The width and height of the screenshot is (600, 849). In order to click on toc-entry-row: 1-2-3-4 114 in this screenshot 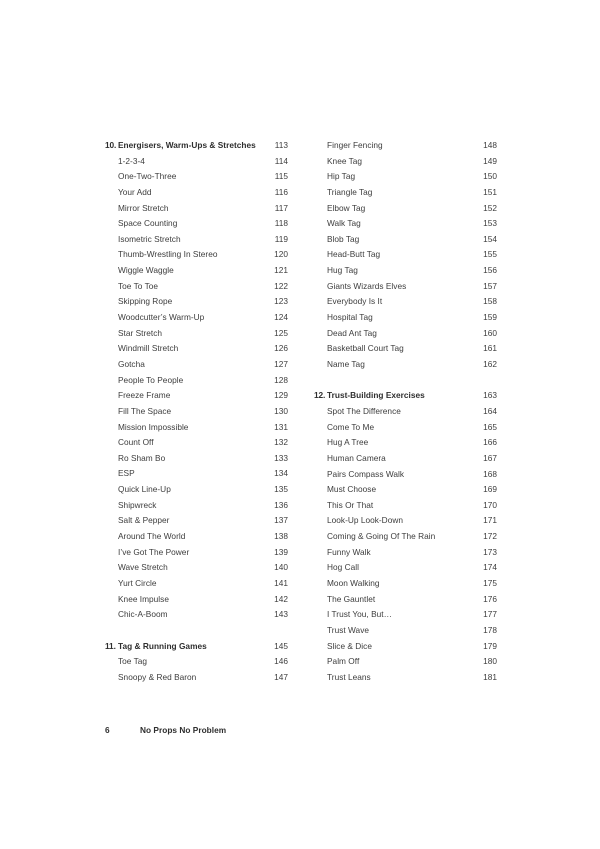, I will do `click(196, 162)`.